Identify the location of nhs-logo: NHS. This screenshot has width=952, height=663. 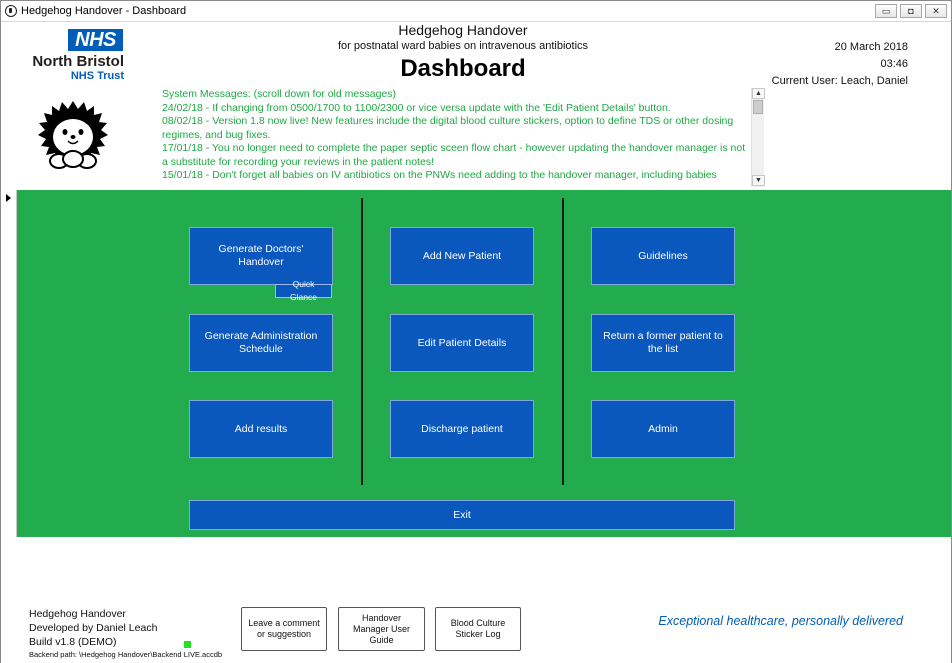
(95, 40).